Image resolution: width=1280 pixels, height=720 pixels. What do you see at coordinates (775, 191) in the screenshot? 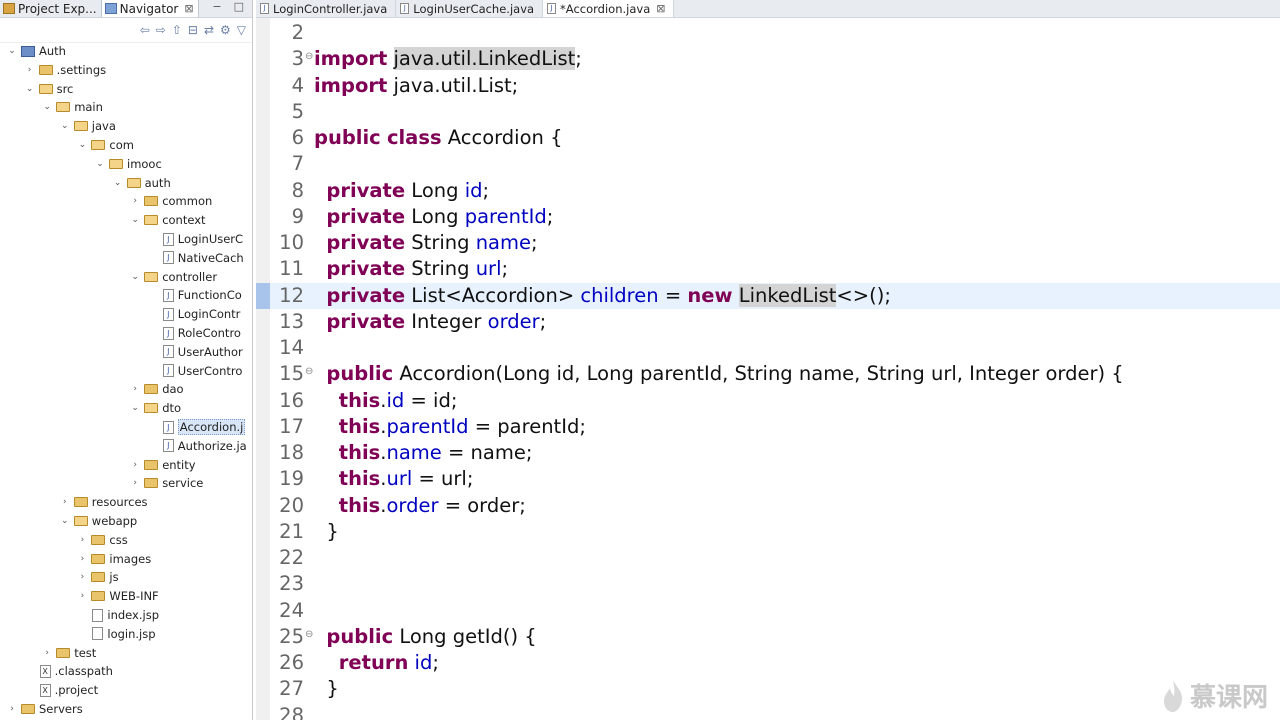
I see `code-line: 8 private Long id;` at bounding box center [775, 191].